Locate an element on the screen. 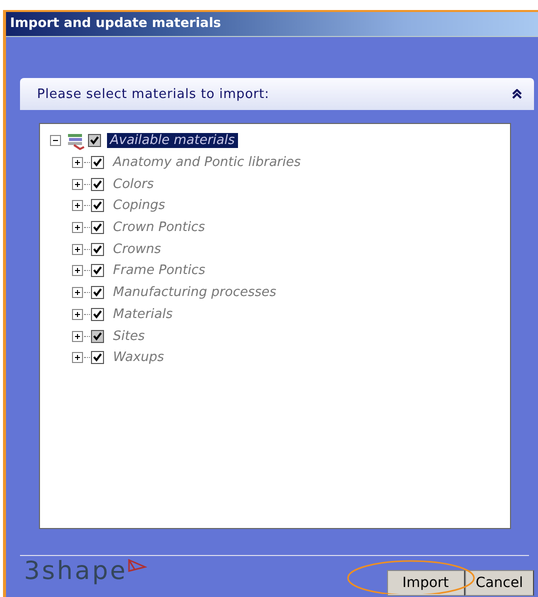 This screenshot has width=538, height=597. tree-item: Colors is located at coordinates (133, 184).